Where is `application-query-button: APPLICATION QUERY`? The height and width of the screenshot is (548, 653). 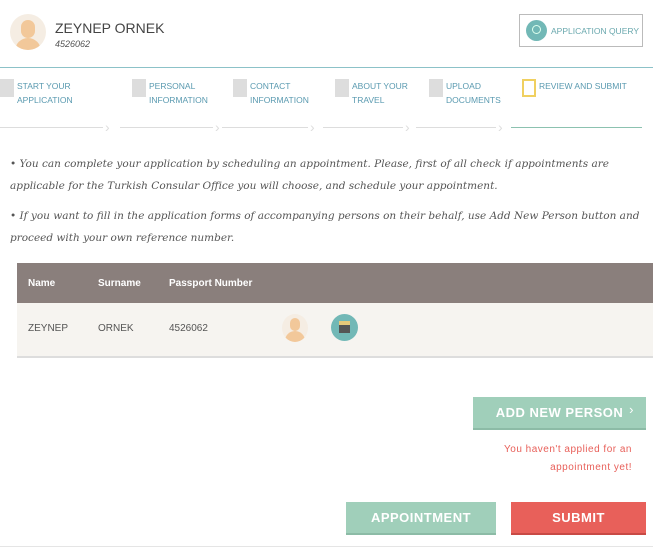
application-query-button: APPLICATION QUERY is located at coordinates (581, 30).